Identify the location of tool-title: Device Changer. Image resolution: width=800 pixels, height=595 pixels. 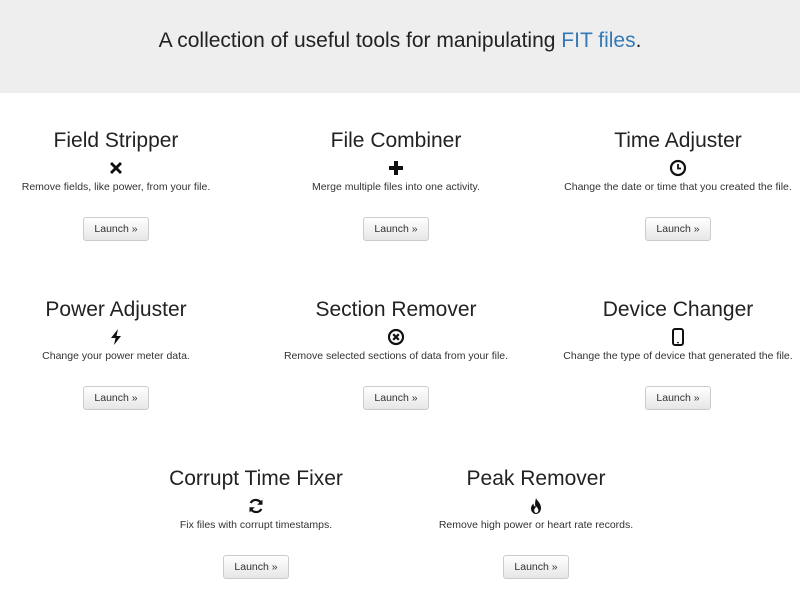
(678, 309).